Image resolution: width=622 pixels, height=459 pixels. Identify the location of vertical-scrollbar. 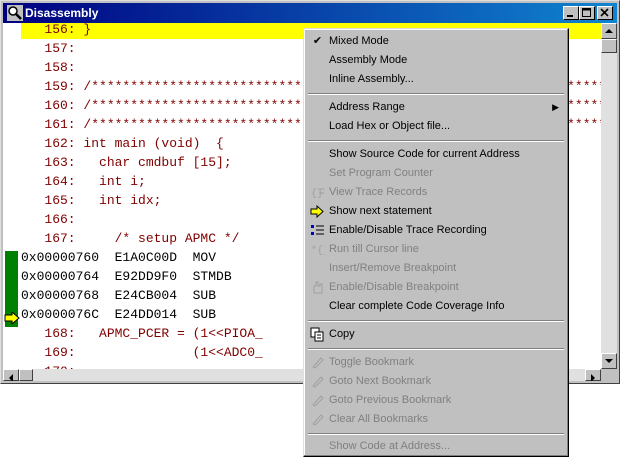
(609, 196).